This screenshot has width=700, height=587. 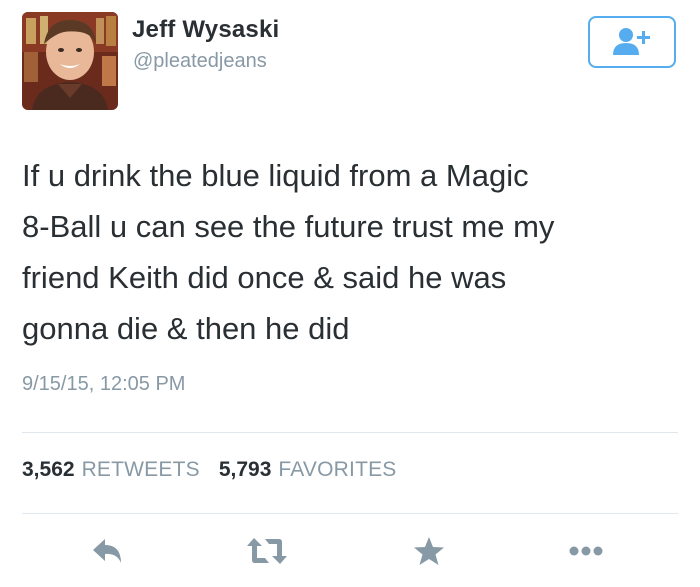 I want to click on display-name: Jeff Wysaski, so click(x=205, y=30).